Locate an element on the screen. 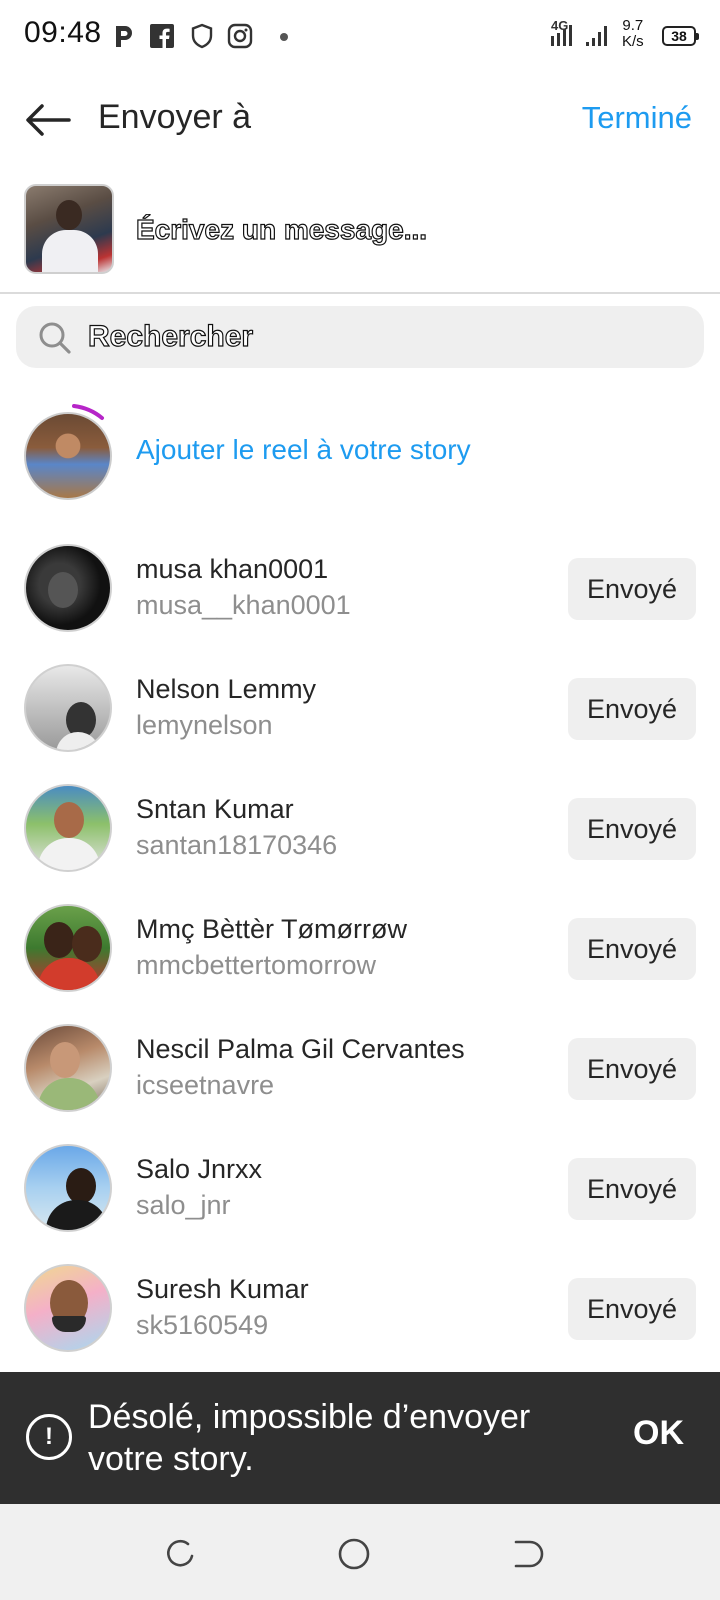 This screenshot has width=720, height=1600. contact-name: Sntan Kumar is located at coordinates (215, 809).